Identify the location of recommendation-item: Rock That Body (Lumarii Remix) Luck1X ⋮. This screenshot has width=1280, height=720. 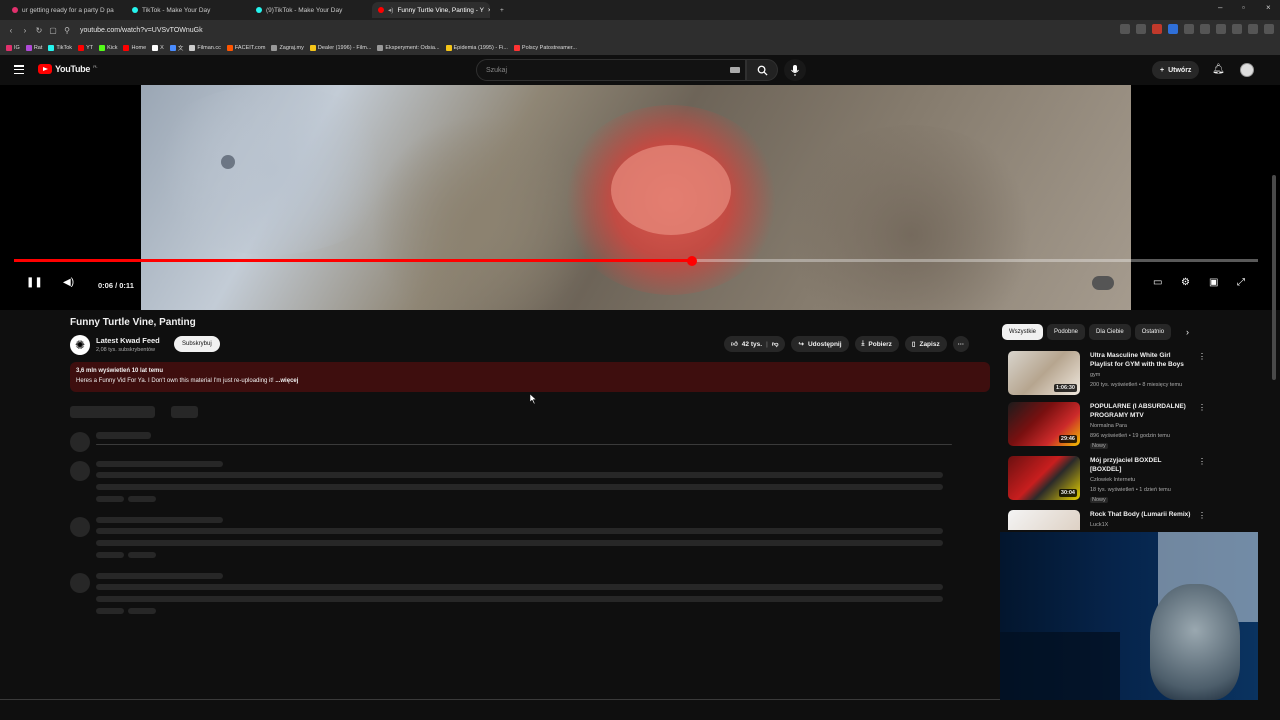
(1138, 520).